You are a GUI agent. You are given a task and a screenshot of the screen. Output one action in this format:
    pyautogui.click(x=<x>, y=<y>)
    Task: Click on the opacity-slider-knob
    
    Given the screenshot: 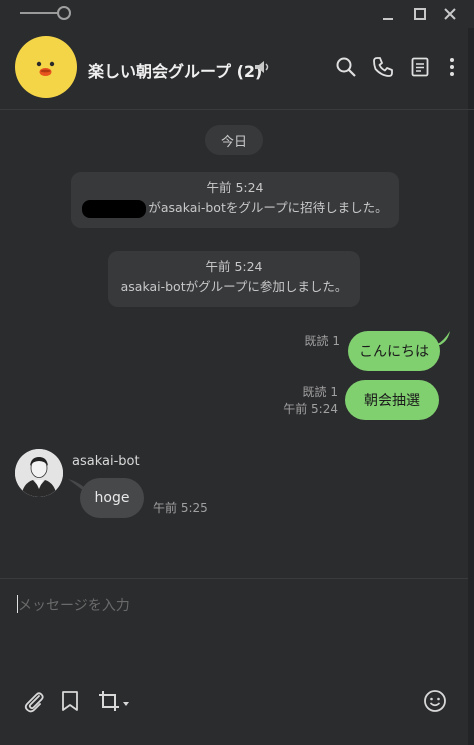 What is the action you would take?
    pyautogui.click(x=64, y=13)
    